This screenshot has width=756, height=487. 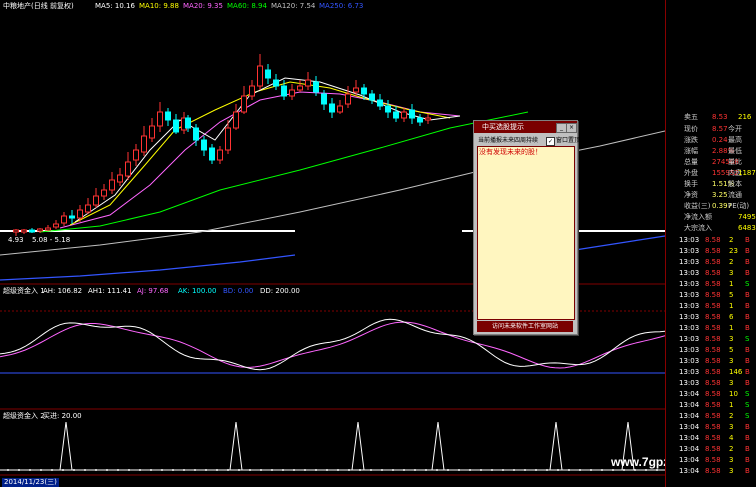 What do you see at coordinates (203, 6) in the screenshot?
I see `ma-label-2: MA20: 9.35` at bounding box center [203, 6].